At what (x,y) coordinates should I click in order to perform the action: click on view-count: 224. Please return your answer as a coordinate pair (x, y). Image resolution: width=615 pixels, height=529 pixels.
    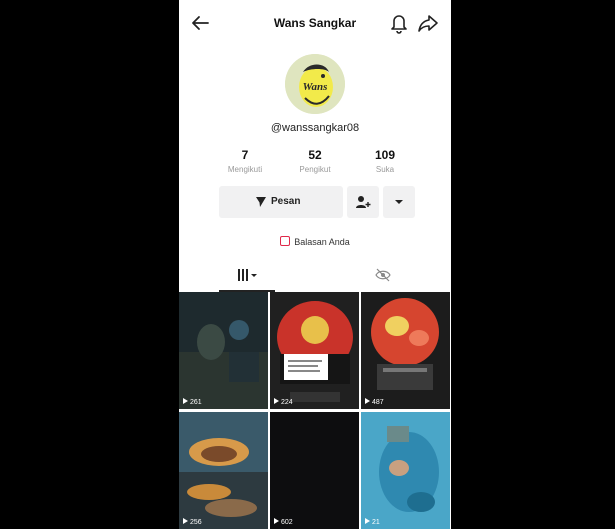
    Looking at the image, I should click on (283, 402).